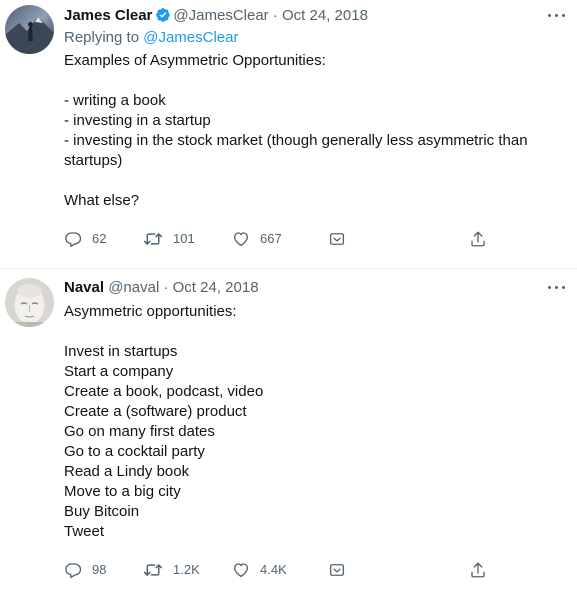 This screenshot has height=592, width=577. Describe the element at coordinates (190, 37) in the screenshot. I see `replying-to-handle: @JamesClear` at that location.